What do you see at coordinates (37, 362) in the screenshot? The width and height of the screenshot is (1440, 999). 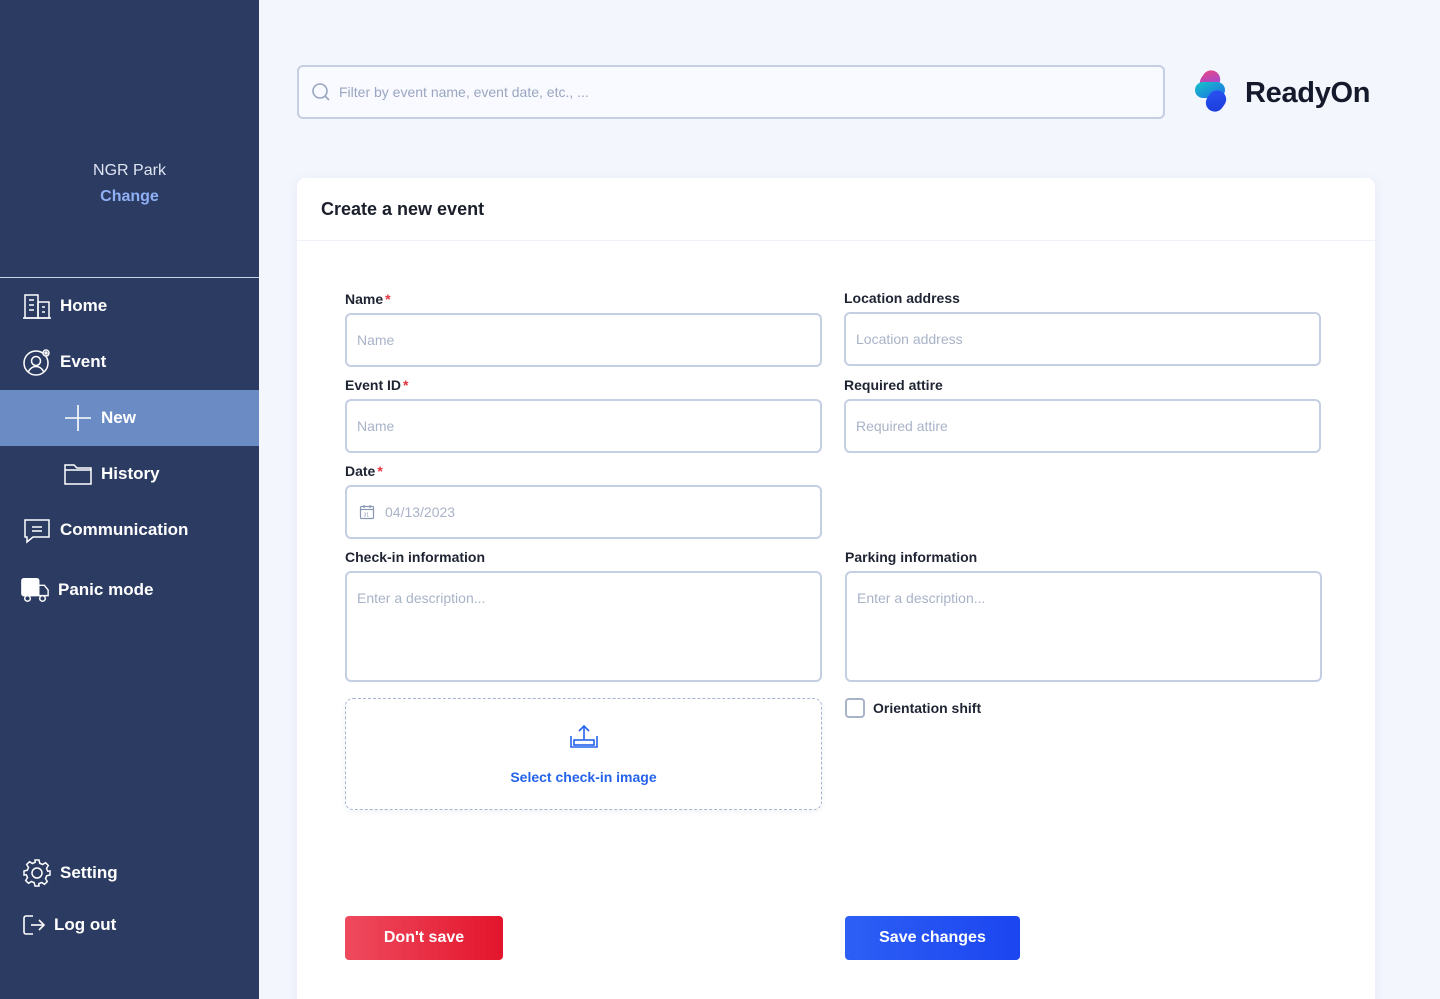 I see `user-gear-icon` at bounding box center [37, 362].